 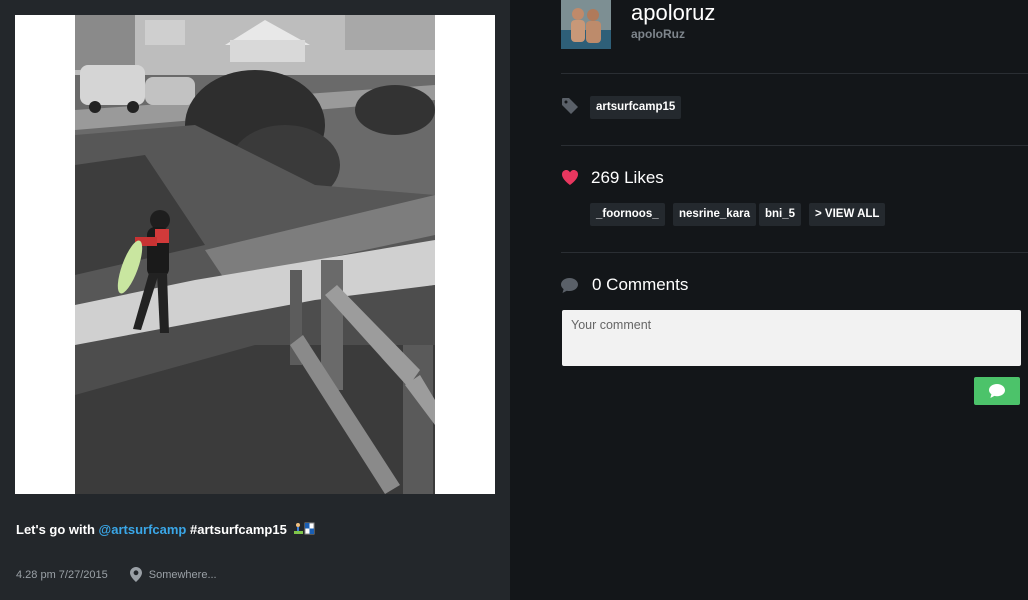 What do you see at coordinates (658, 34) in the screenshot?
I see `profile-handle: apoloRuz` at bounding box center [658, 34].